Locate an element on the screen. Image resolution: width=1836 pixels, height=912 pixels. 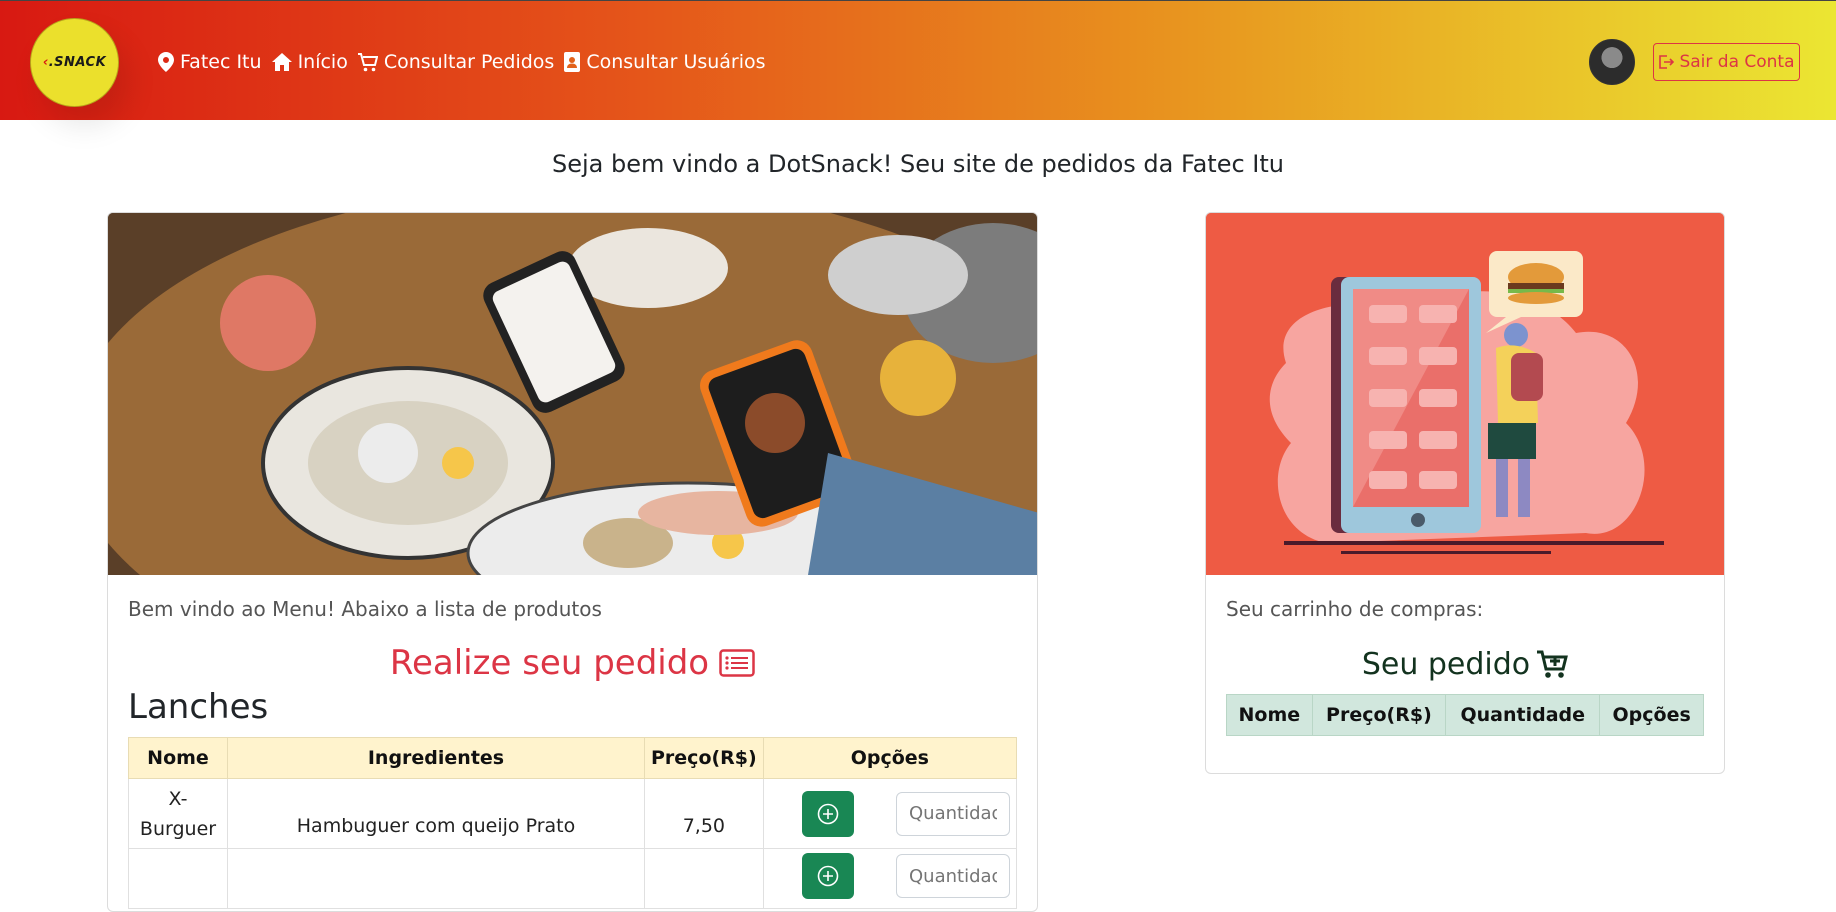
logout-button: Sair da Conta is located at coordinates (1726, 62).